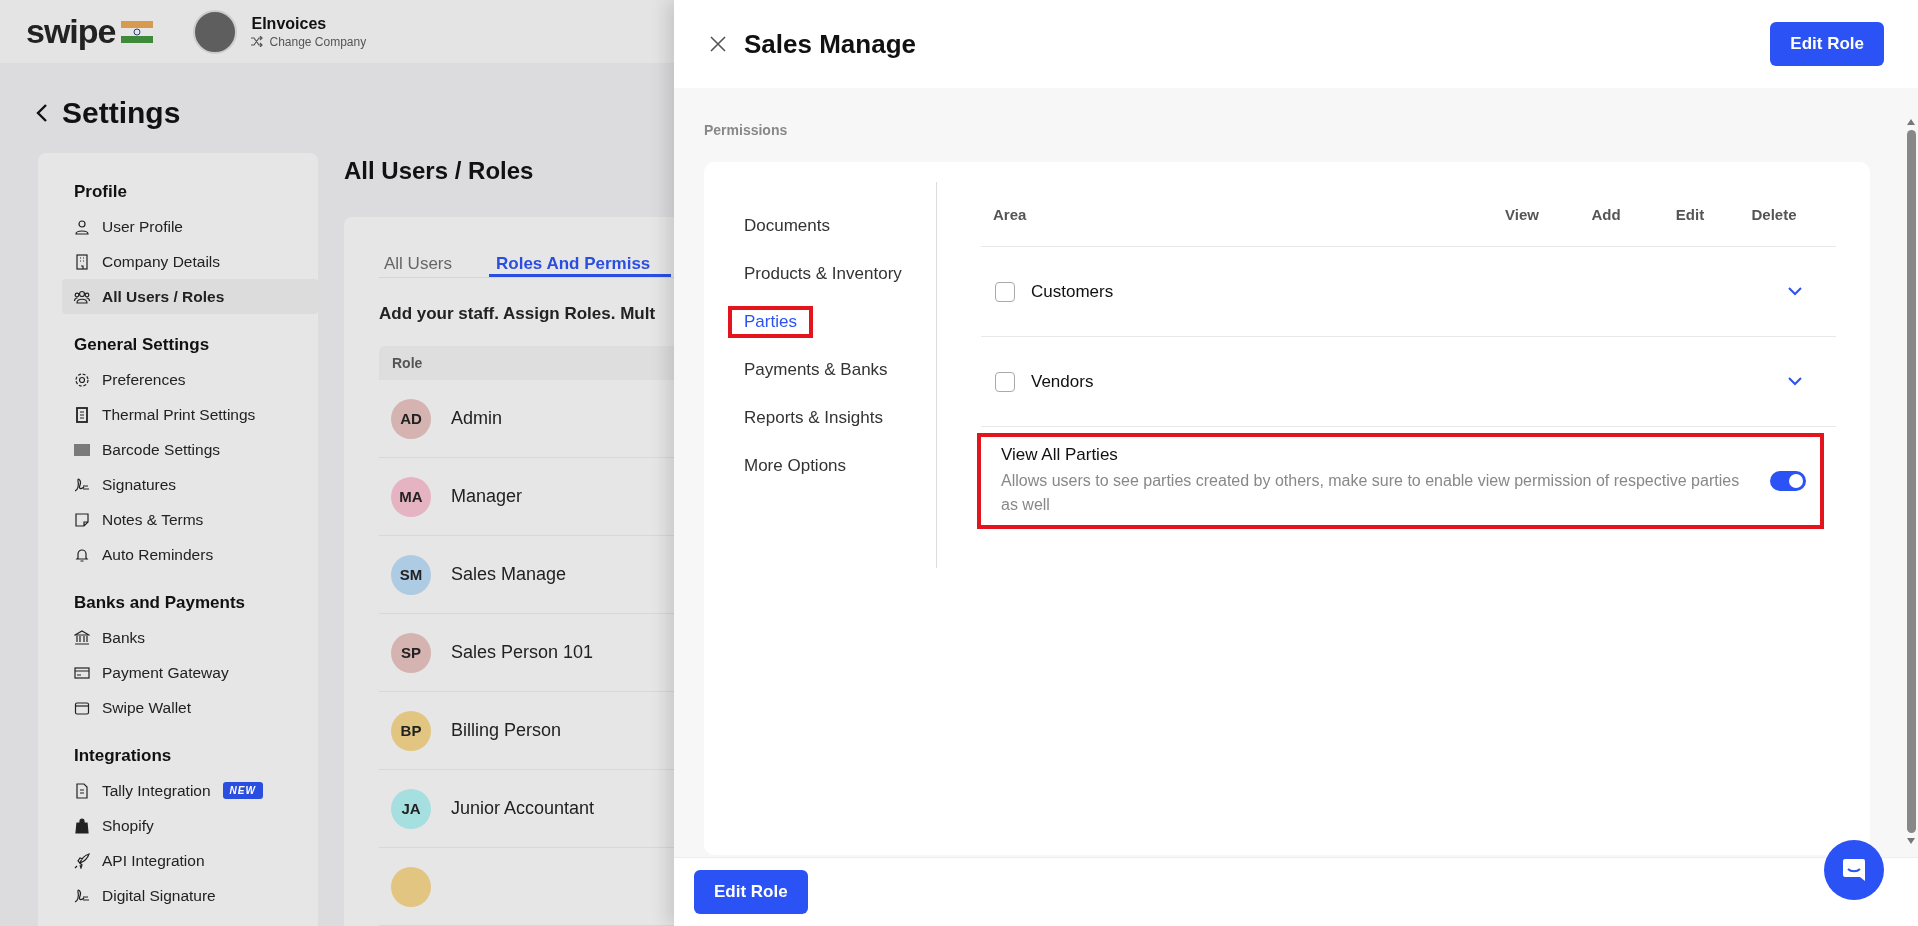 This screenshot has width=1918, height=926. What do you see at coordinates (121, 113) in the screenshot?
I see `page-title: Settings` at bounding box center [121, 113].